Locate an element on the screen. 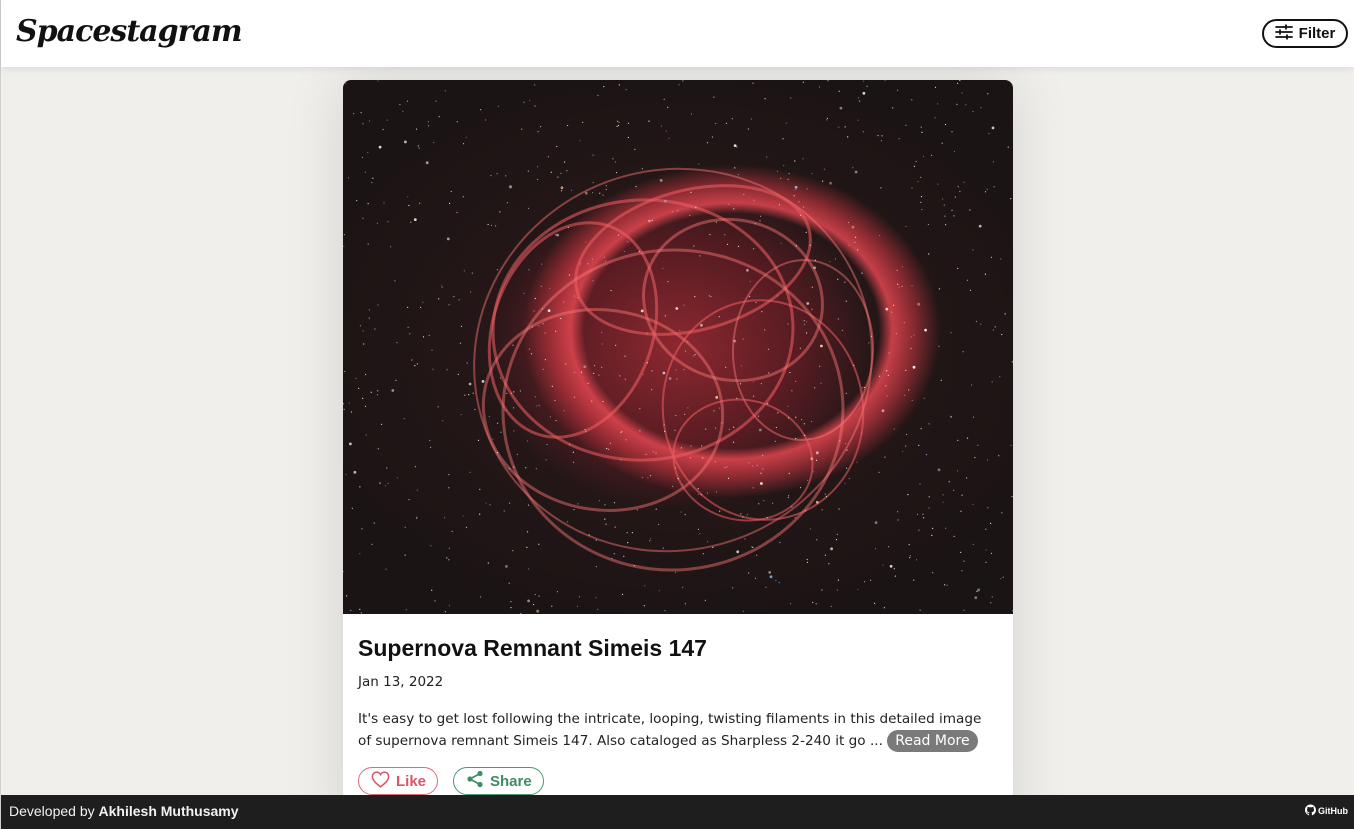 This screenshot has width=1354, height=829. github-link: GitHub is located at coordinates (1326, 811).